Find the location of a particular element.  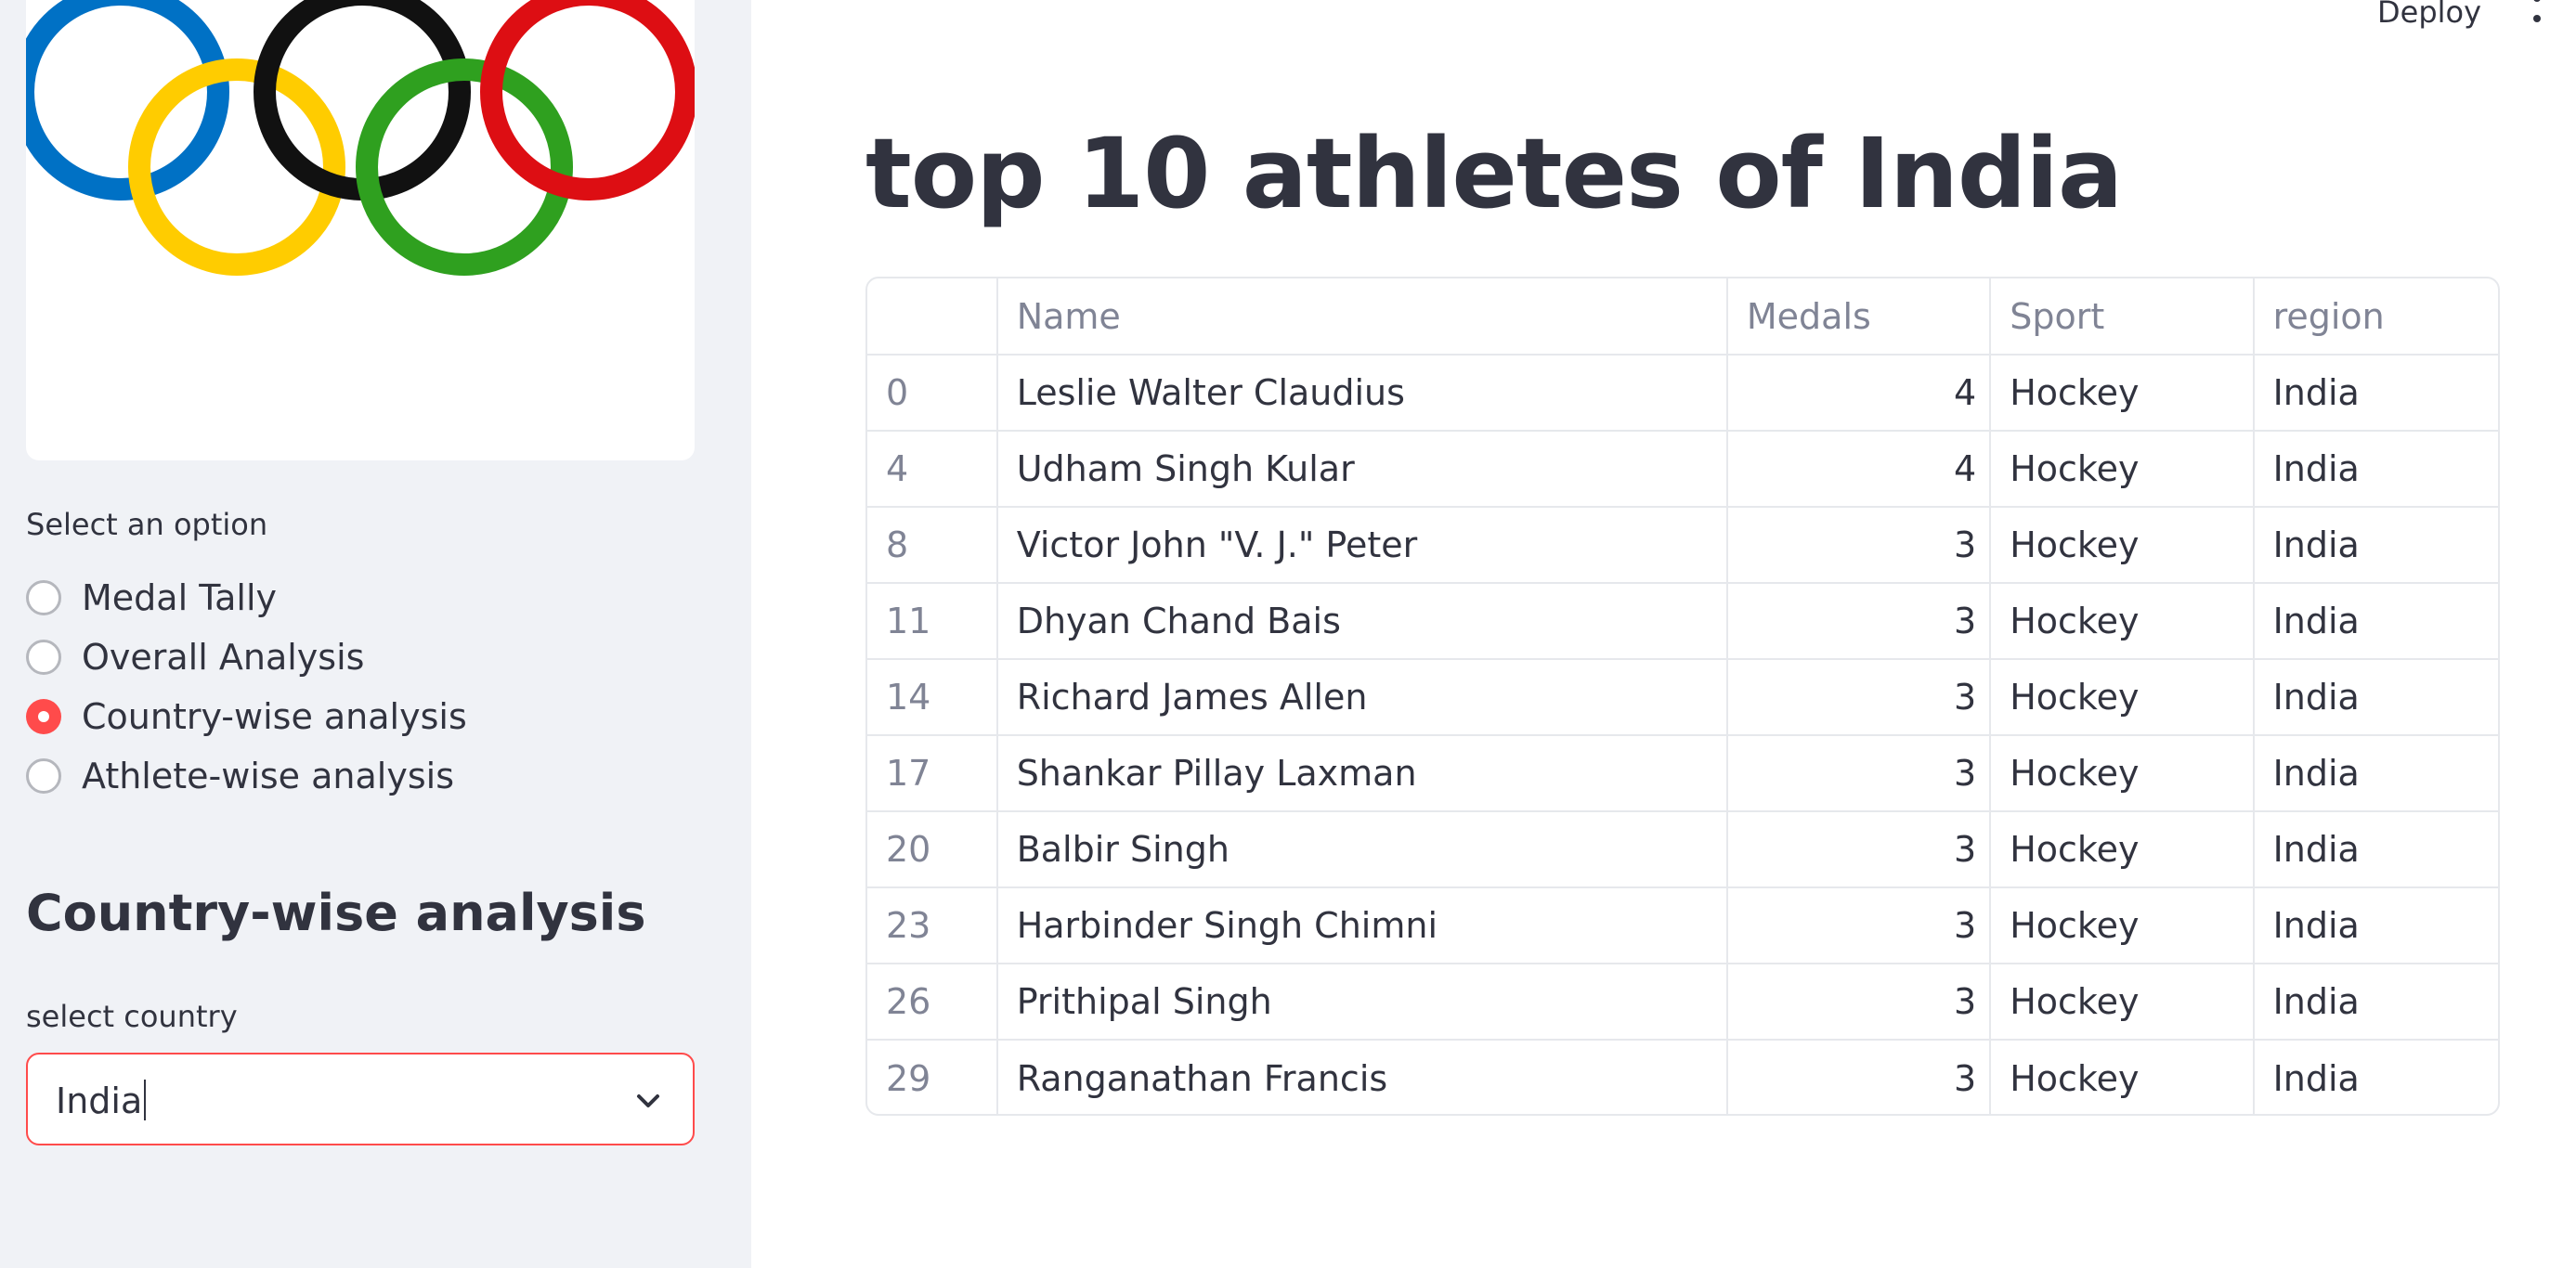

country-select: India is located at coordinates (360, 1099).